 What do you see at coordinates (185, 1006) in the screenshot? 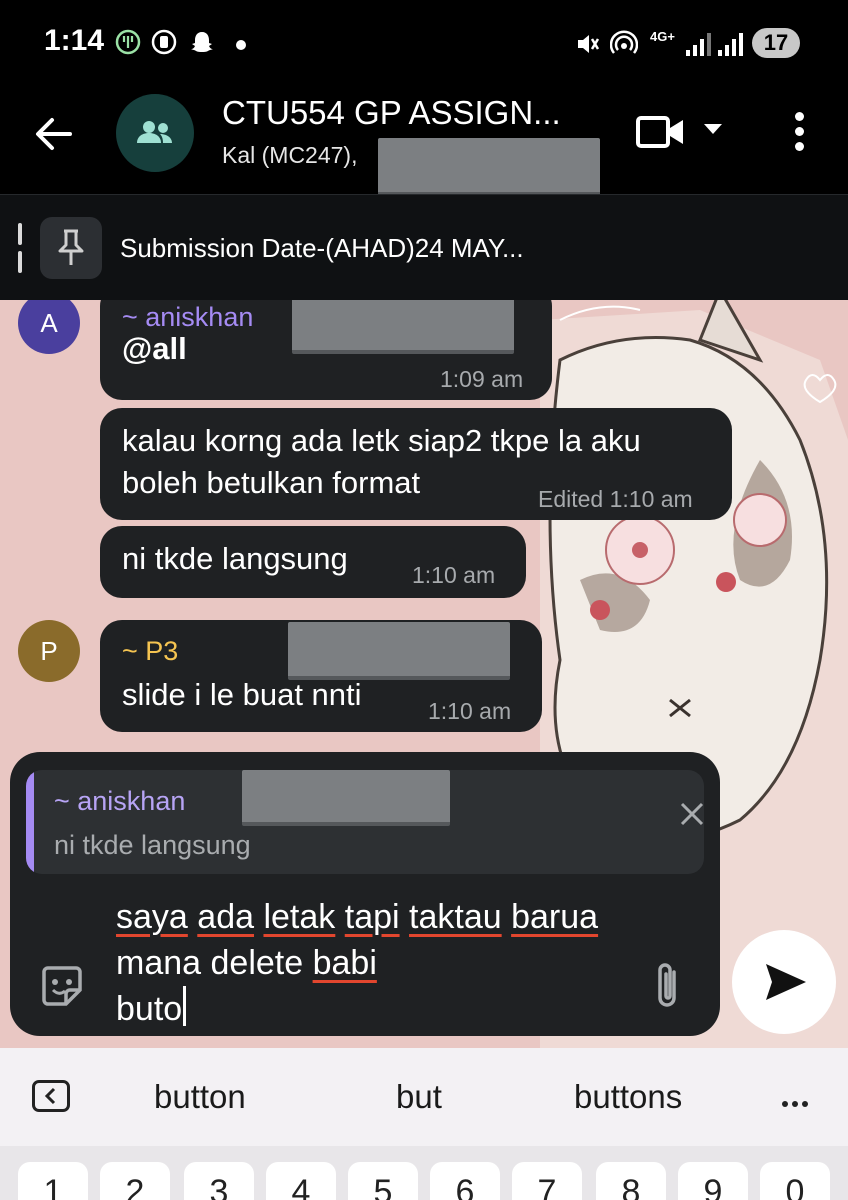
I see `text-cursor` at bounding box center [185, 1006].